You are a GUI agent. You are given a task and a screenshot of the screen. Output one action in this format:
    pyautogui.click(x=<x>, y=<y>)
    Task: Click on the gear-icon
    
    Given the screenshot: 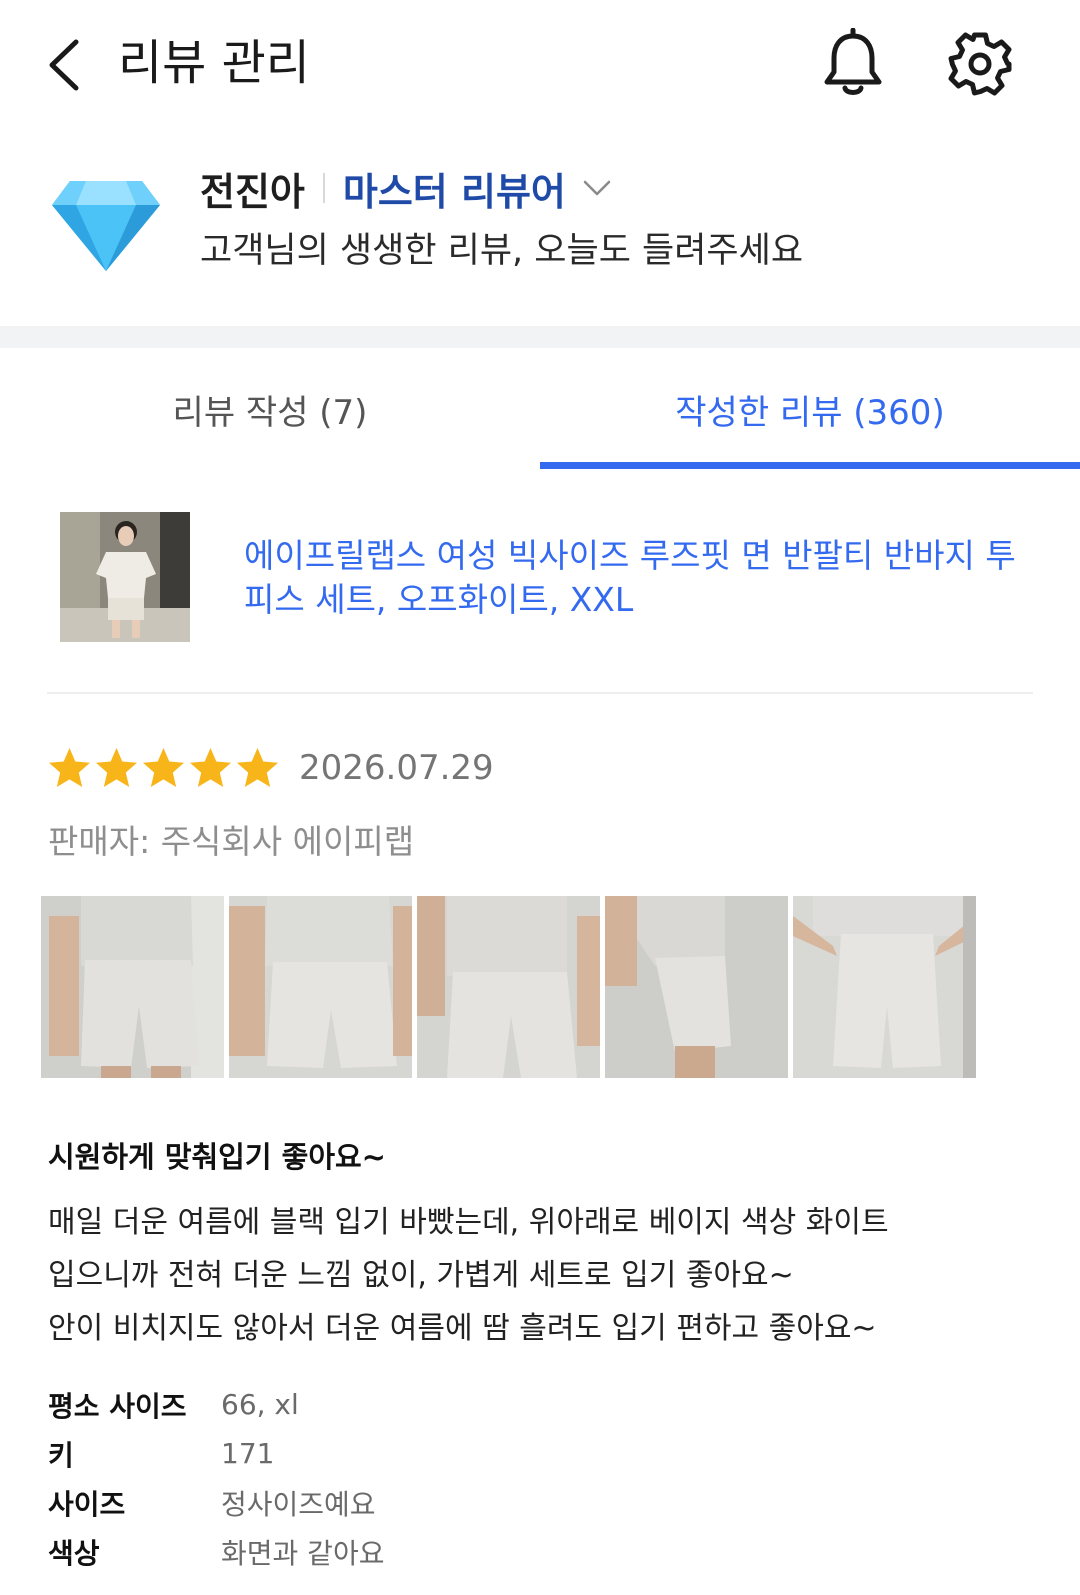 What is the action you would take?
    pyautogui.click(x=980, y=64)
    